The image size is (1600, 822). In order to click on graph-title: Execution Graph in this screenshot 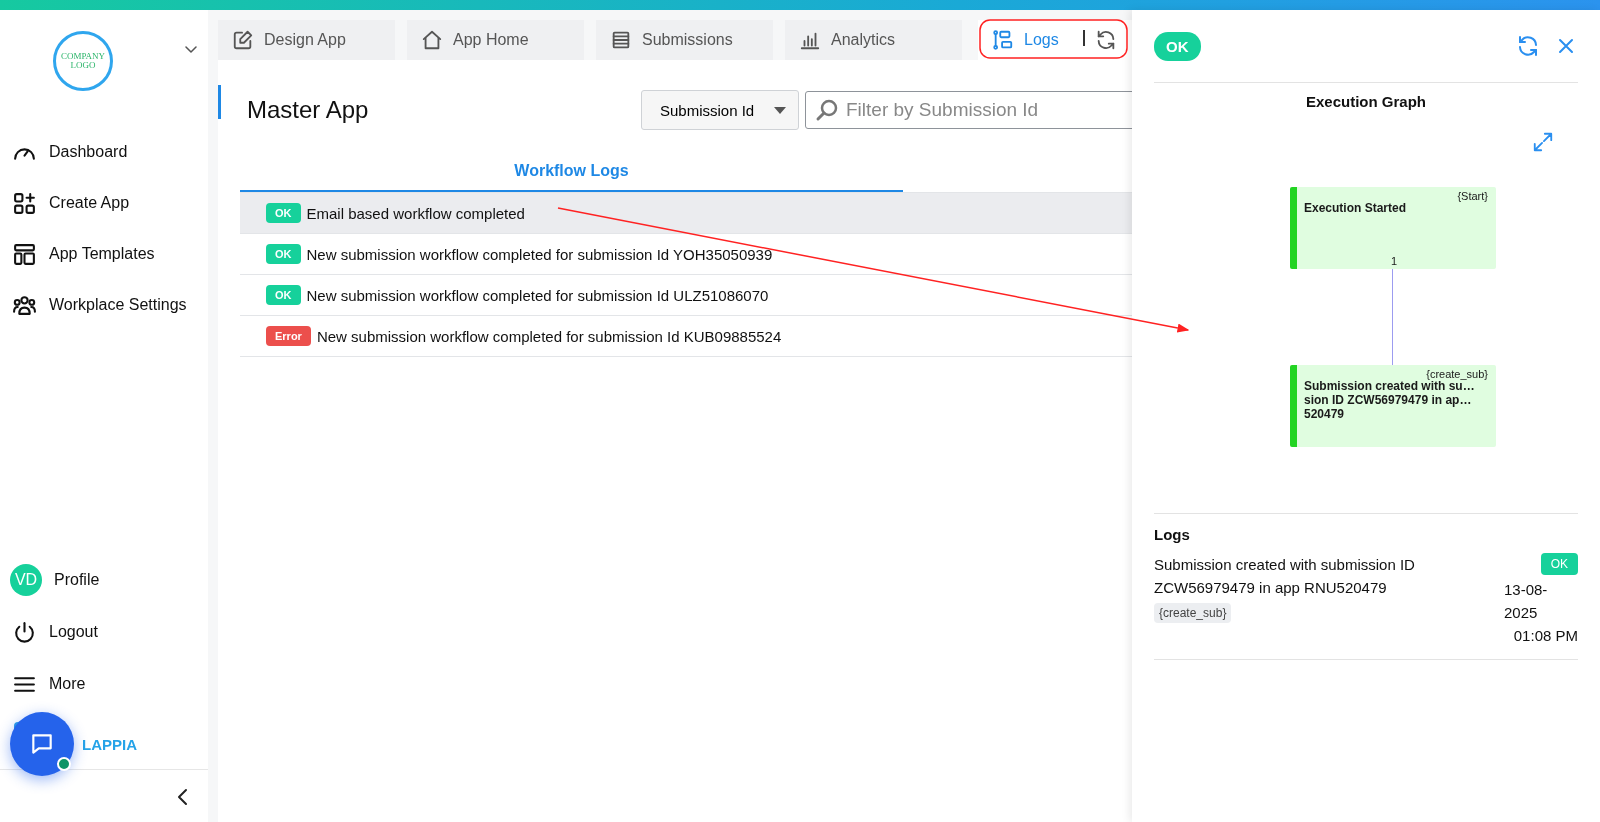, I will do `click(1366, 101)`.